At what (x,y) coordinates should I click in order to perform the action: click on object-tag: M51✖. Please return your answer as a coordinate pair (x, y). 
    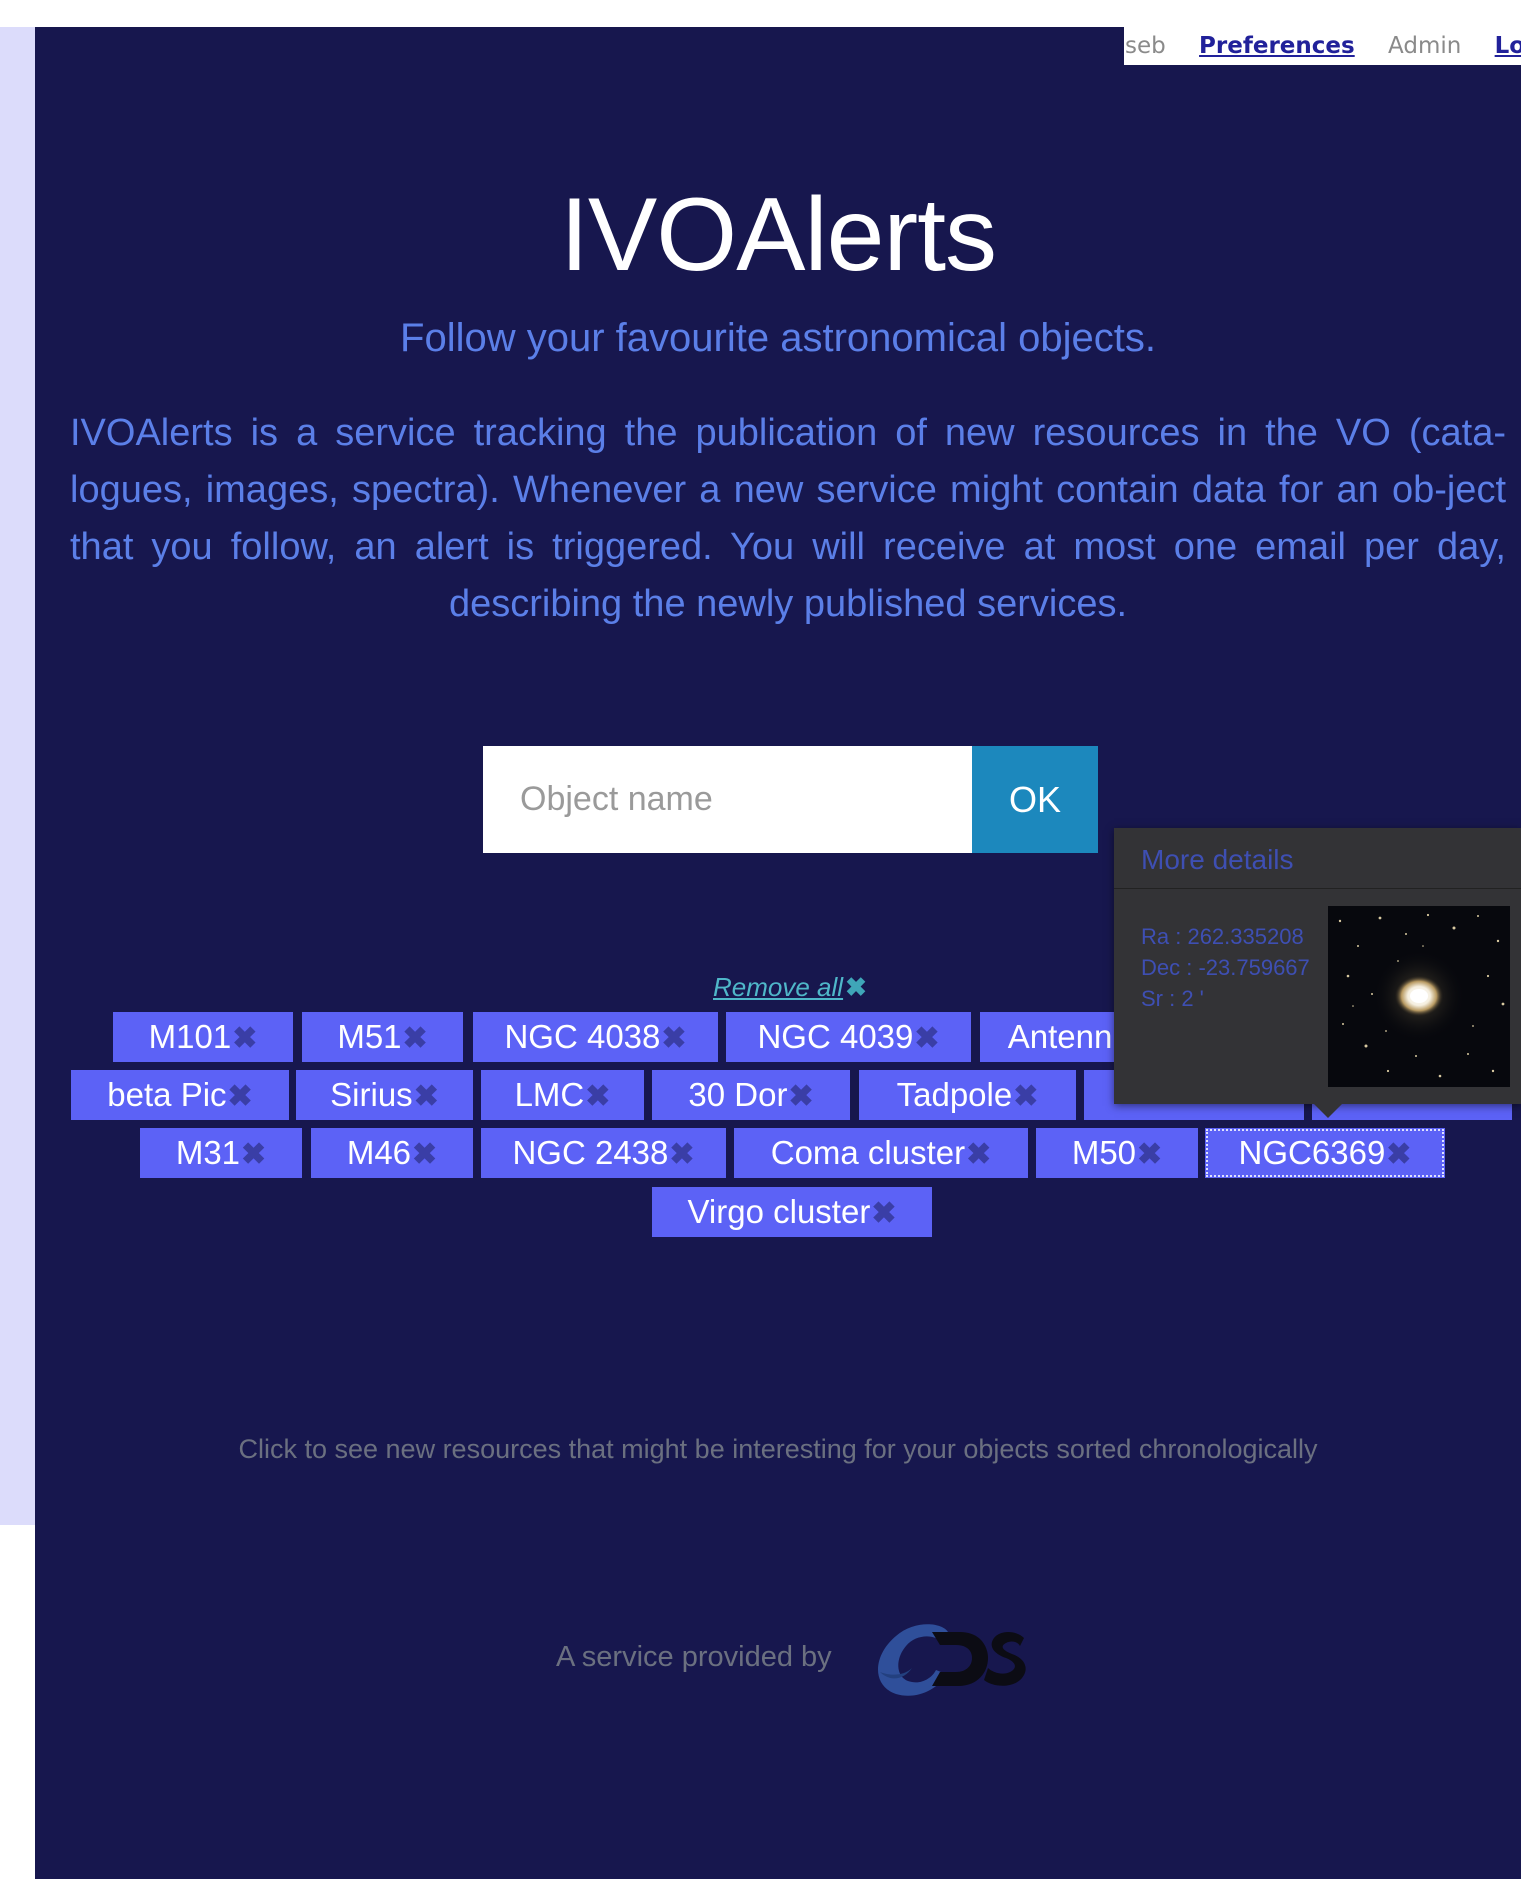
    Looking at the image, I should click on (382, 1037).